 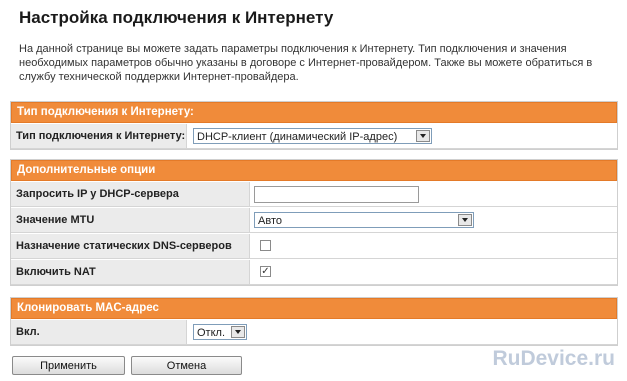 I want to click on request-ip-input, so click(x=336, y=194).